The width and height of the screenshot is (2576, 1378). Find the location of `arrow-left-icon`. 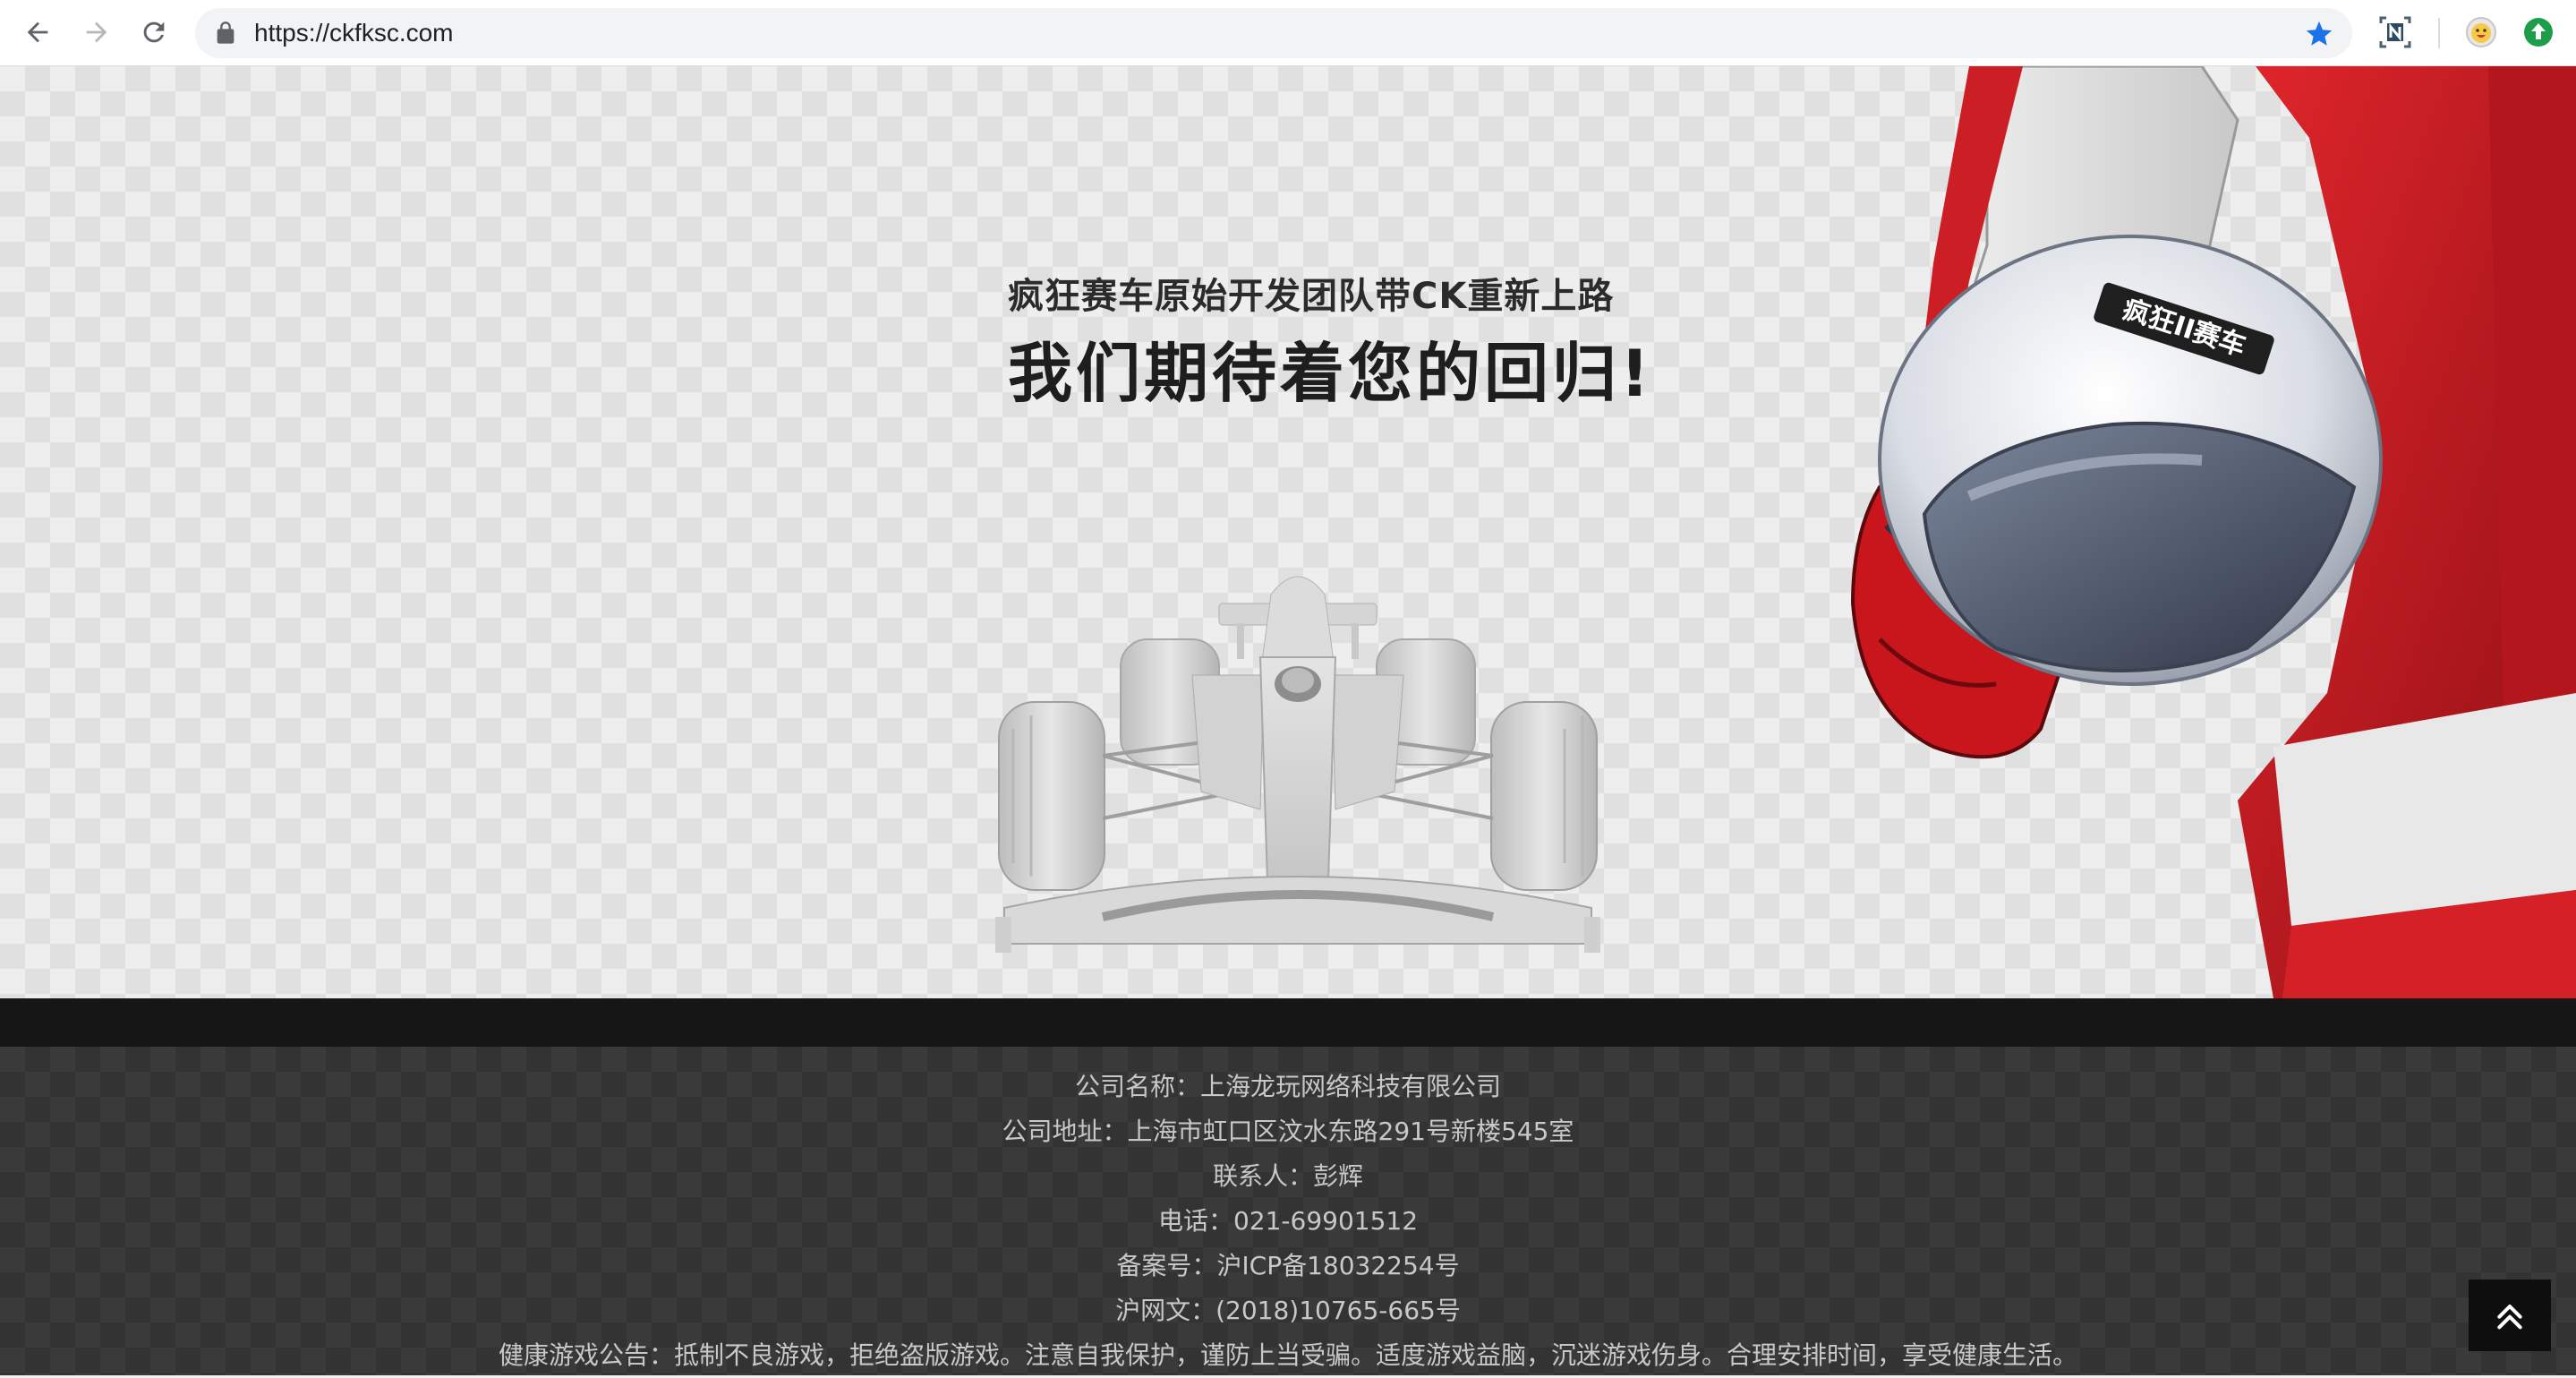

arrow-left-icon is located at coordinates (37, 32).